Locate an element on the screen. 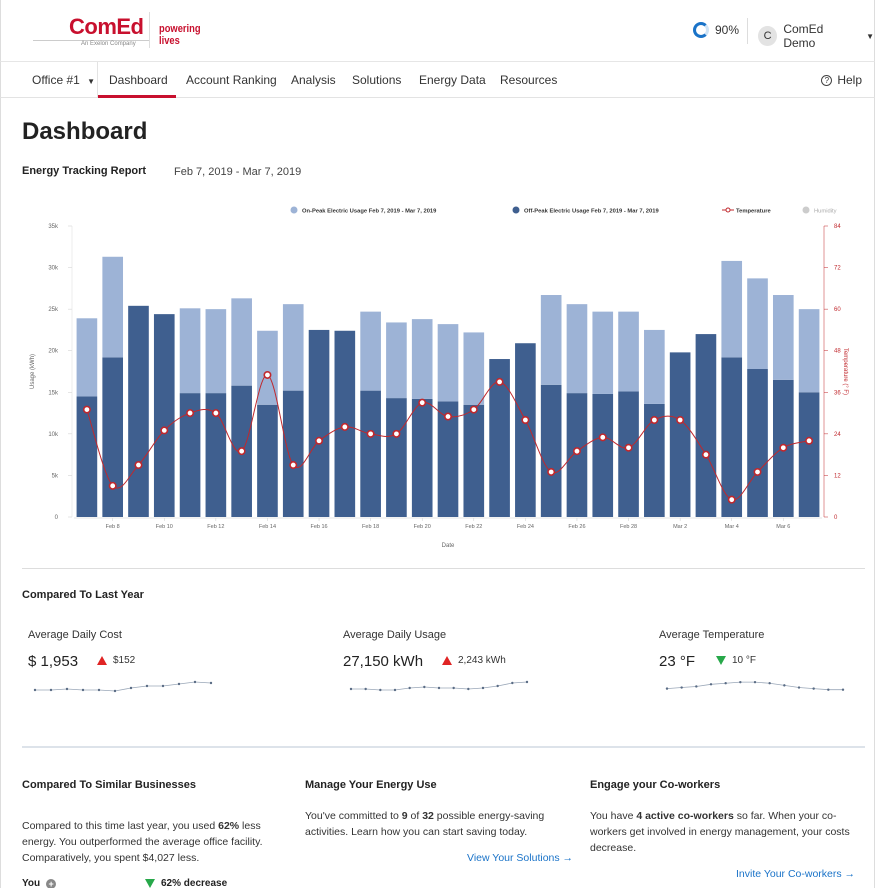 The height and width of the screenshot is (888, 875). x-tick-label: Feb 14 is located at coordinates (267, 527).